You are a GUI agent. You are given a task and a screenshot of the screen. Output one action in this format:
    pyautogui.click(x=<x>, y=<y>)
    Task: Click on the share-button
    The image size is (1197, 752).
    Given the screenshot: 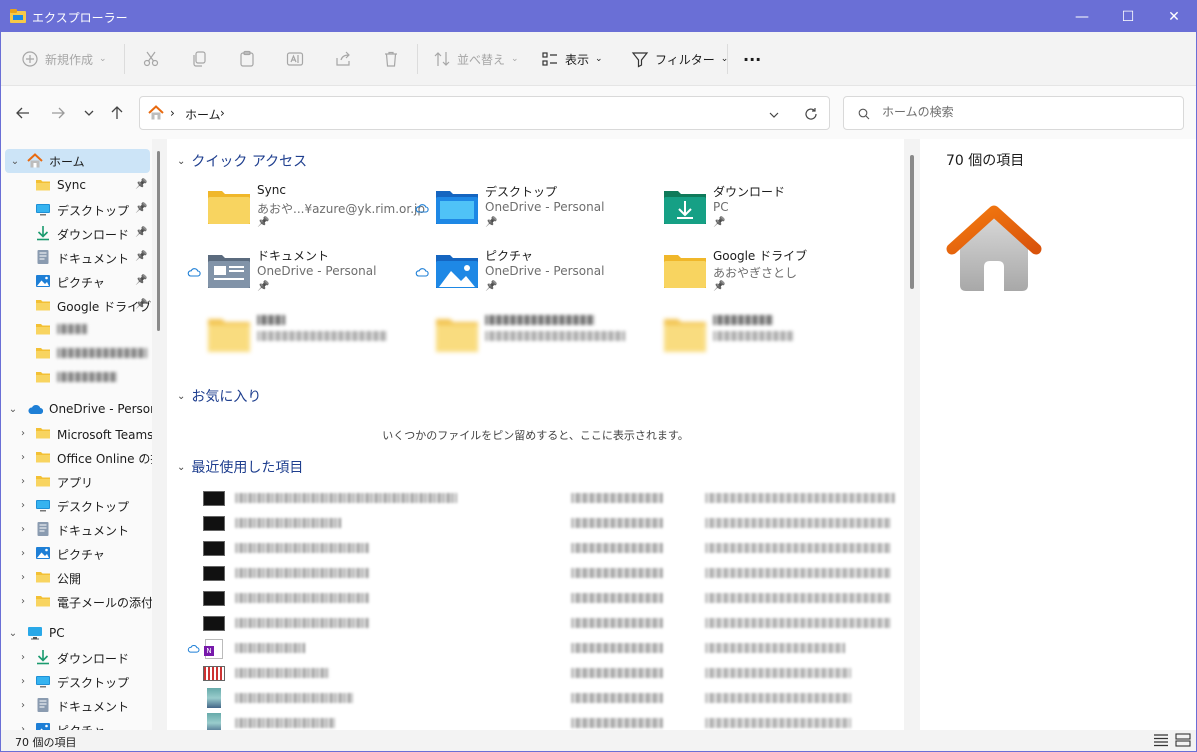 What is the action you would take?
    pyautogui.click(x=343, y=59)
    